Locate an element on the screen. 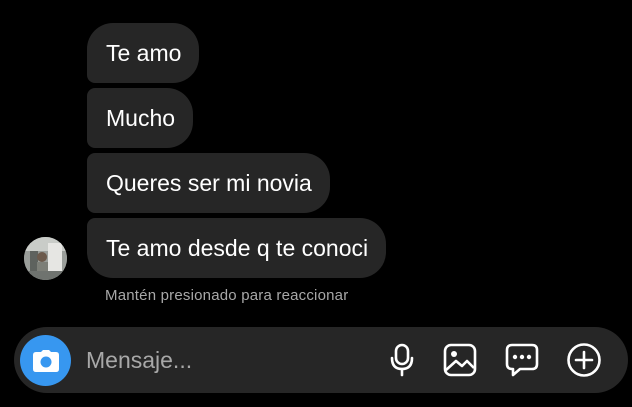 The height and width of the screenshot is (407, 632). plus-circle-icon is located at coordinates (584, 360).